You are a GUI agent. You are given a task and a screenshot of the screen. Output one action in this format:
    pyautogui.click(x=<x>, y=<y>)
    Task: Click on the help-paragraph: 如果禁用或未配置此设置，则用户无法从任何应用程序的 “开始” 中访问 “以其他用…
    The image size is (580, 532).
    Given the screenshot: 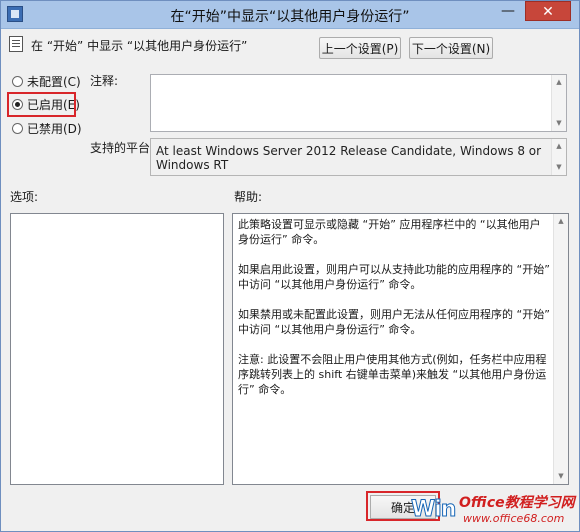 What is the action you would take?
    pyautogui.click(x=394, y=322)
    